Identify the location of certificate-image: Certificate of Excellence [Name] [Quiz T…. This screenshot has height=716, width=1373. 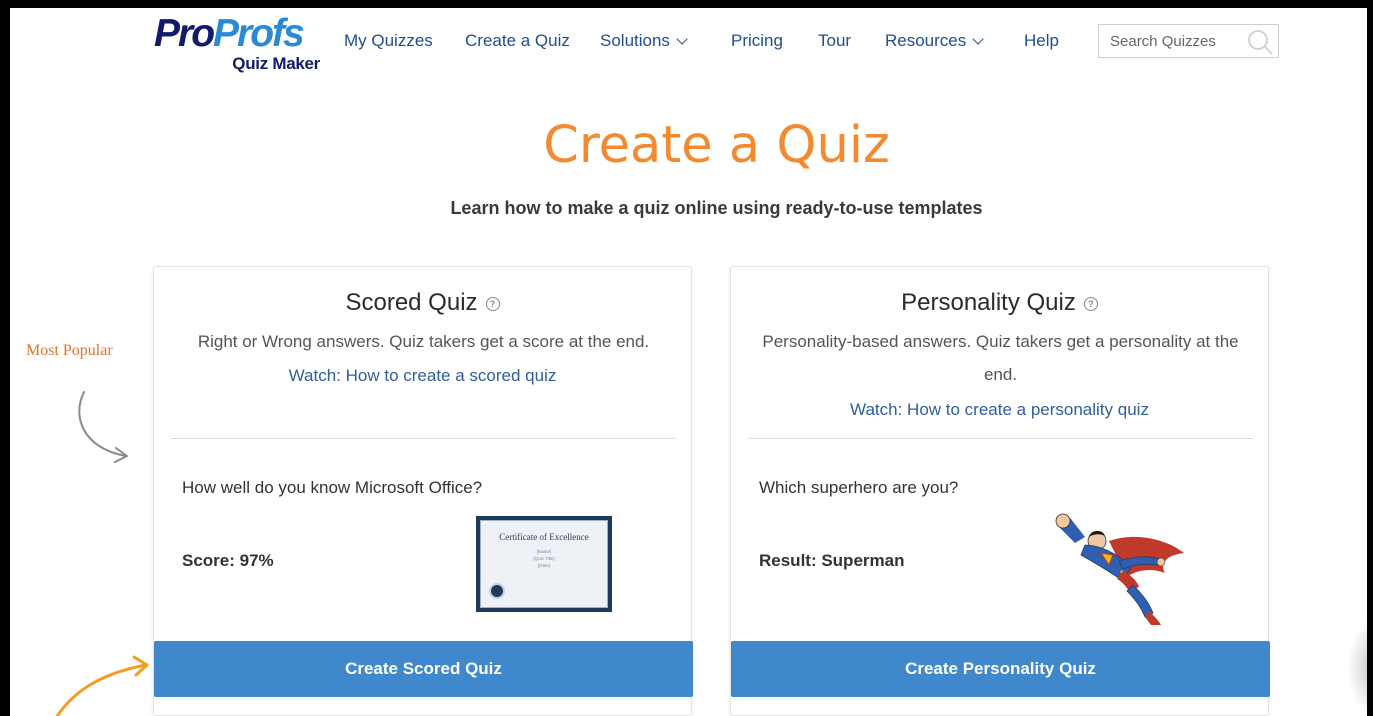
(544, 564).